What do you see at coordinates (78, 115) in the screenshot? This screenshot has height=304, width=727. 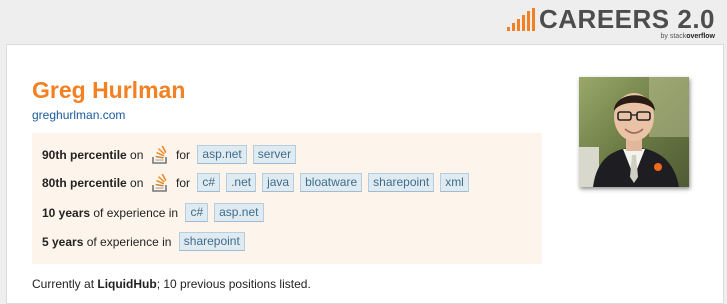 I see `profile-website-link: greghurlman.com` at bounding box center [78, 115].